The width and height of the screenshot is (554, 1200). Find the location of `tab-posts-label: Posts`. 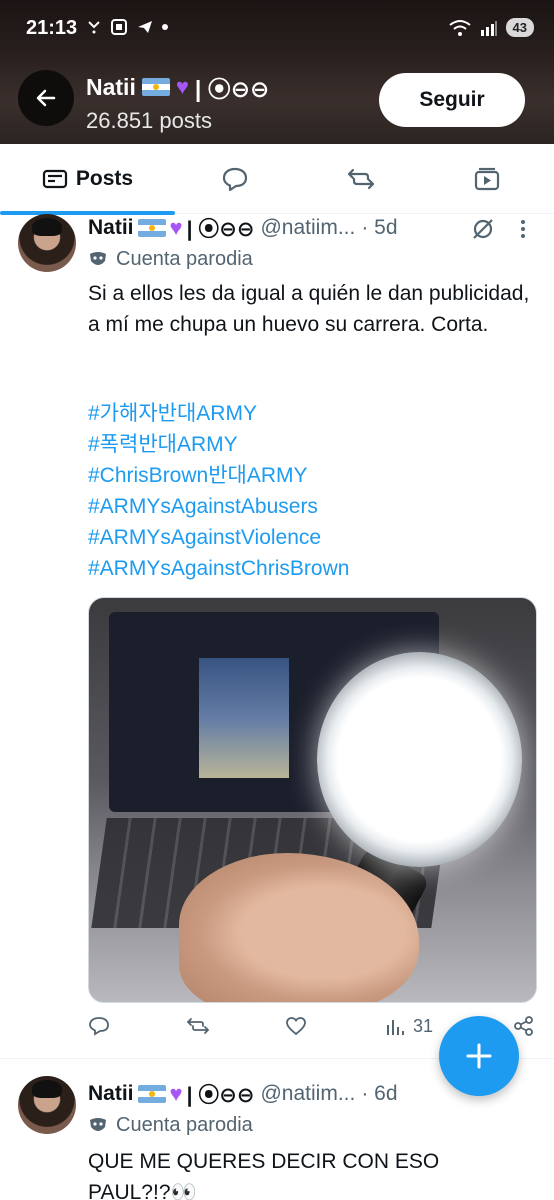

tab-posts-label: Posts is located at coordinates (104, 178).